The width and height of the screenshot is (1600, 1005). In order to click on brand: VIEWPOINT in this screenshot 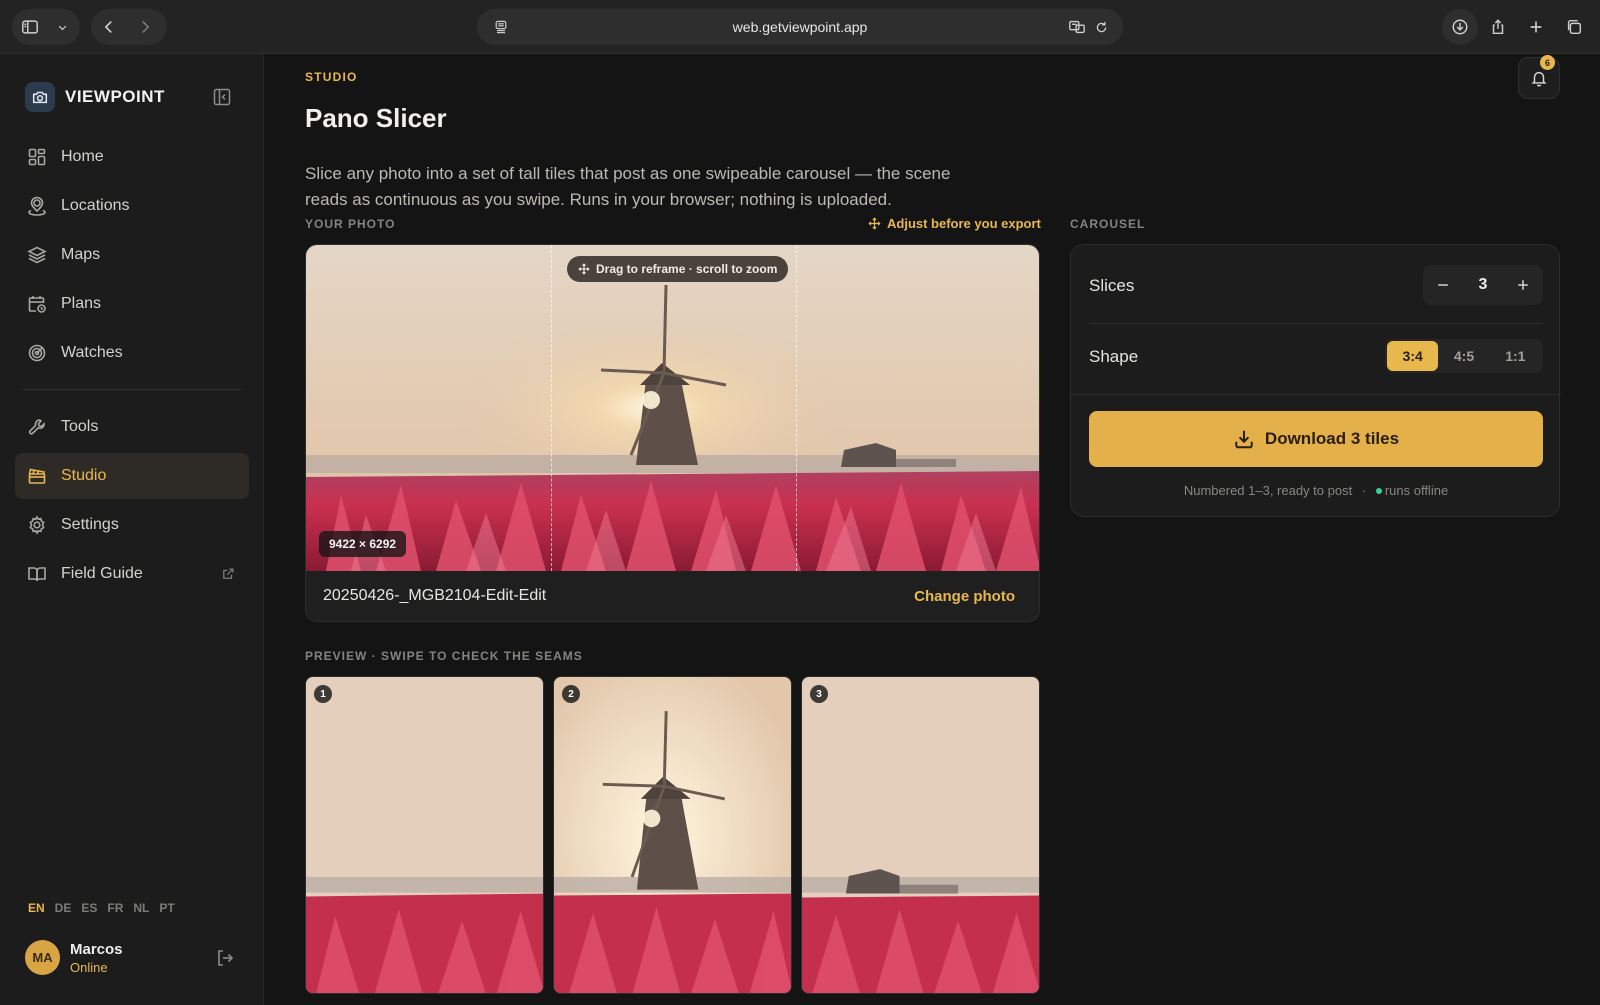, I will do `click(95, 97)`.